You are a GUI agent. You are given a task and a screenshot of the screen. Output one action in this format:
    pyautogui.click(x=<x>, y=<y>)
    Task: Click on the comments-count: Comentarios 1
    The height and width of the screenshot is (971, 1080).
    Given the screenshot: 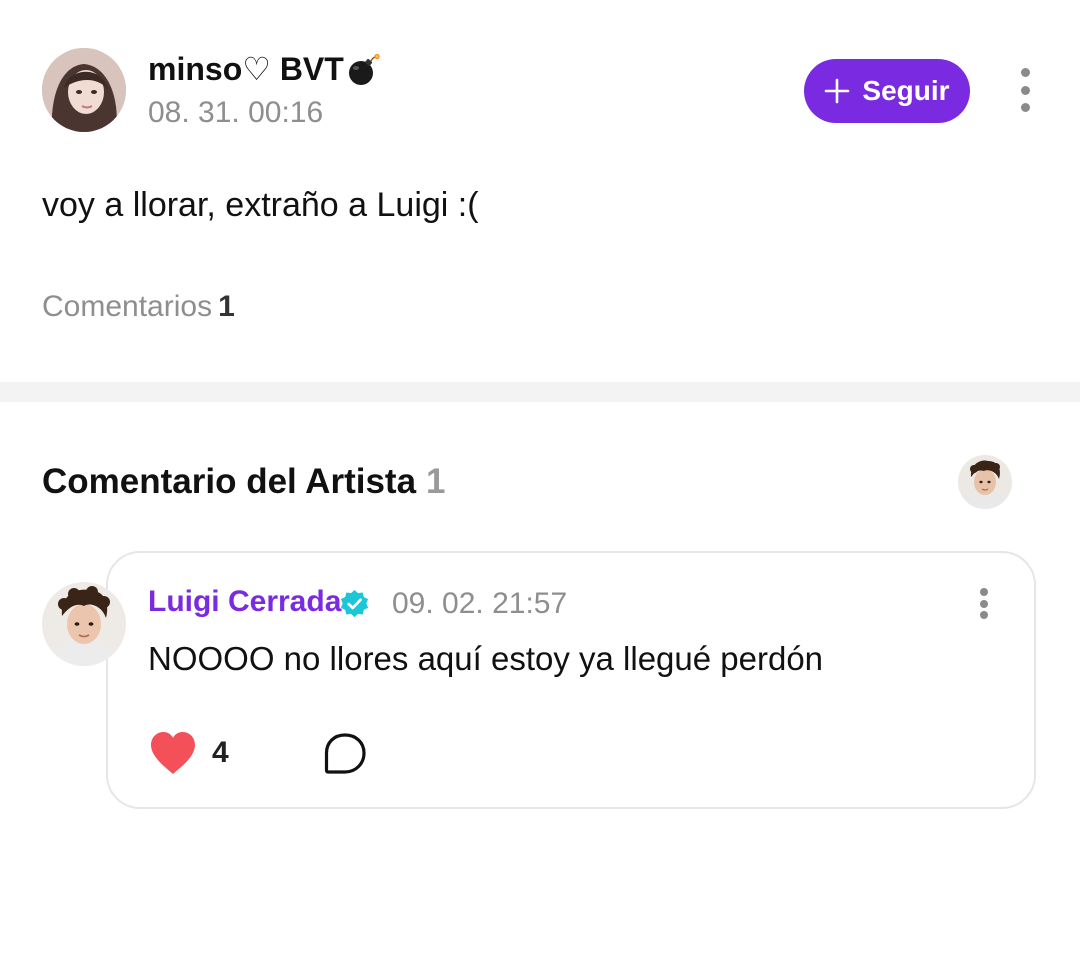 What is the action you would take?
    pyautogui.click(x=138, y=307)
    